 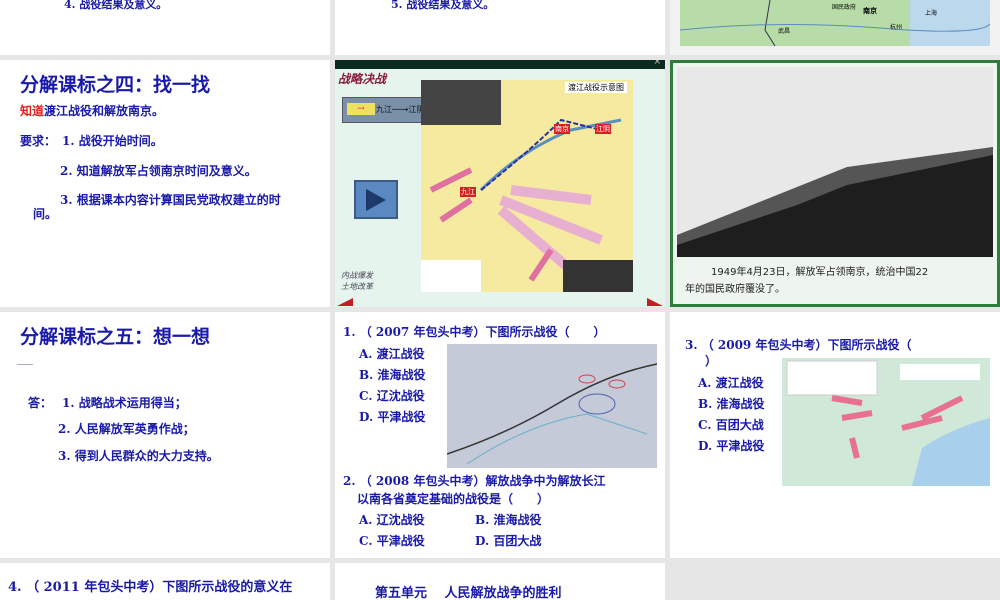 What do you see at coordinates (835, 162) in the screenshot?
I see `nanjing-liberation-photo` at bounding box center [835, 162].